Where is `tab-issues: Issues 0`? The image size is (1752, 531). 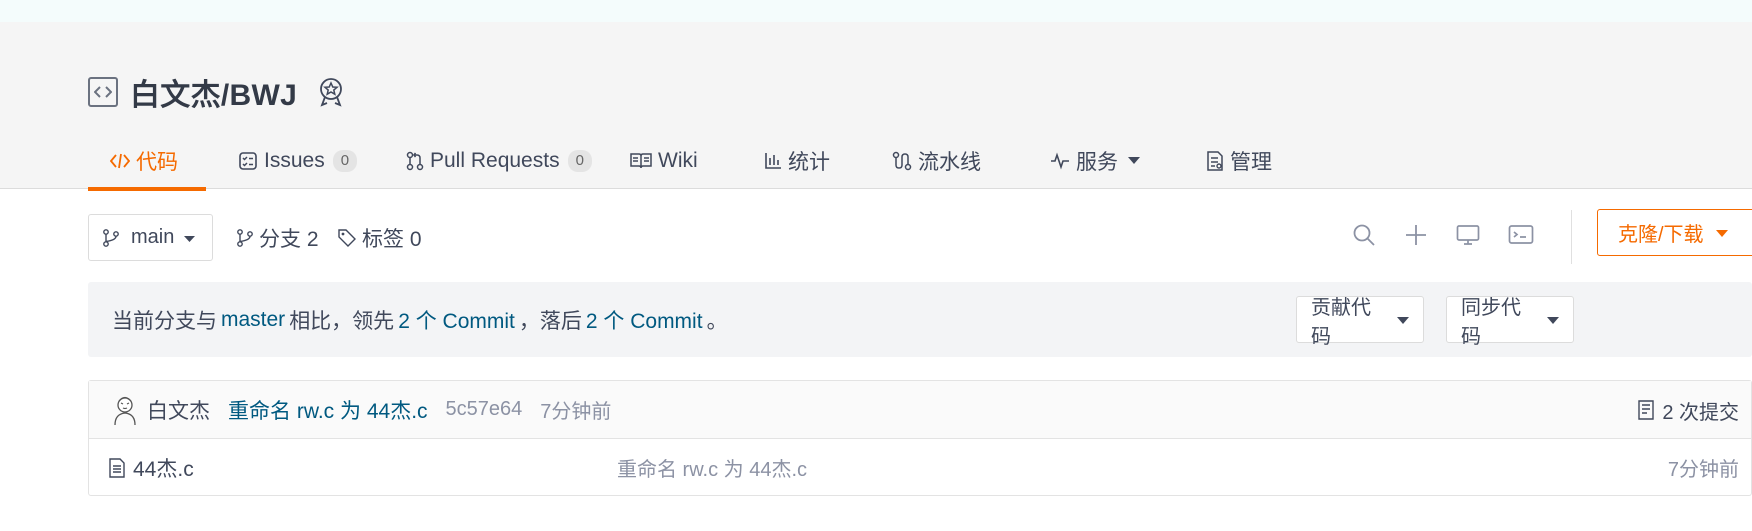
tab-issues: Issues 0 is located at coordinates (291, 161).